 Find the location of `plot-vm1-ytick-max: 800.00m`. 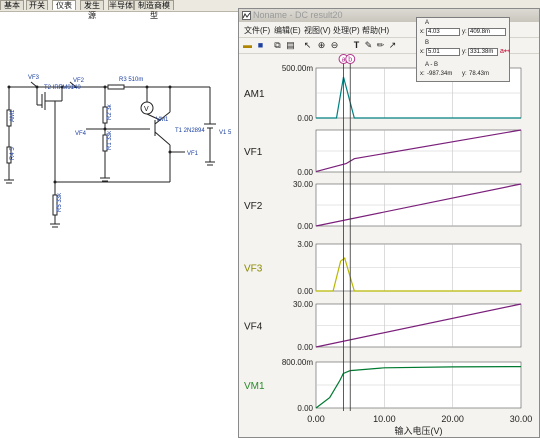

plot-vm1-ytick-max: 800.00m is located at coordinates (297, 362).